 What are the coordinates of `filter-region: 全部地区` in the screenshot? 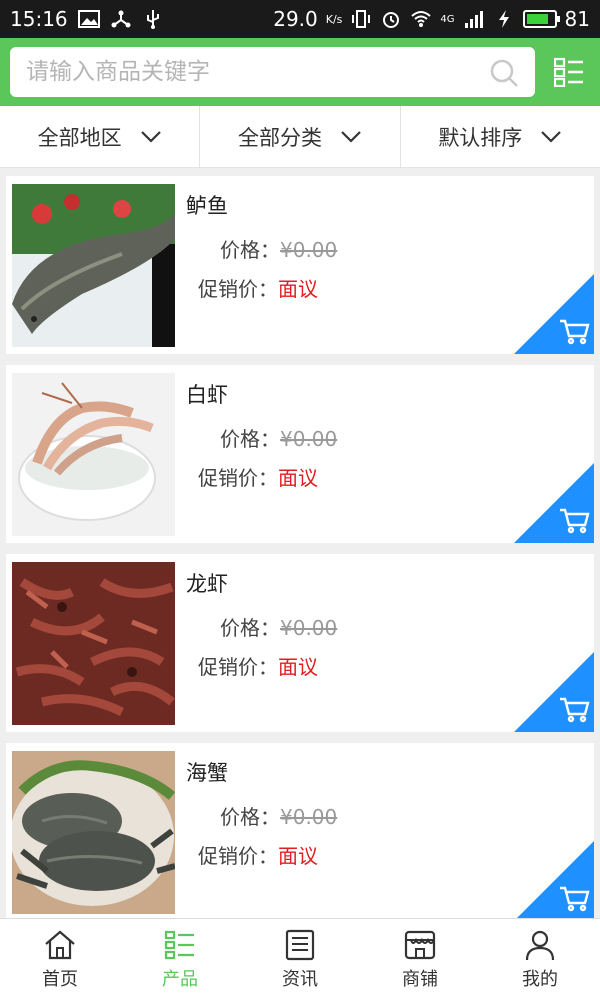 It's located at (100, 136).